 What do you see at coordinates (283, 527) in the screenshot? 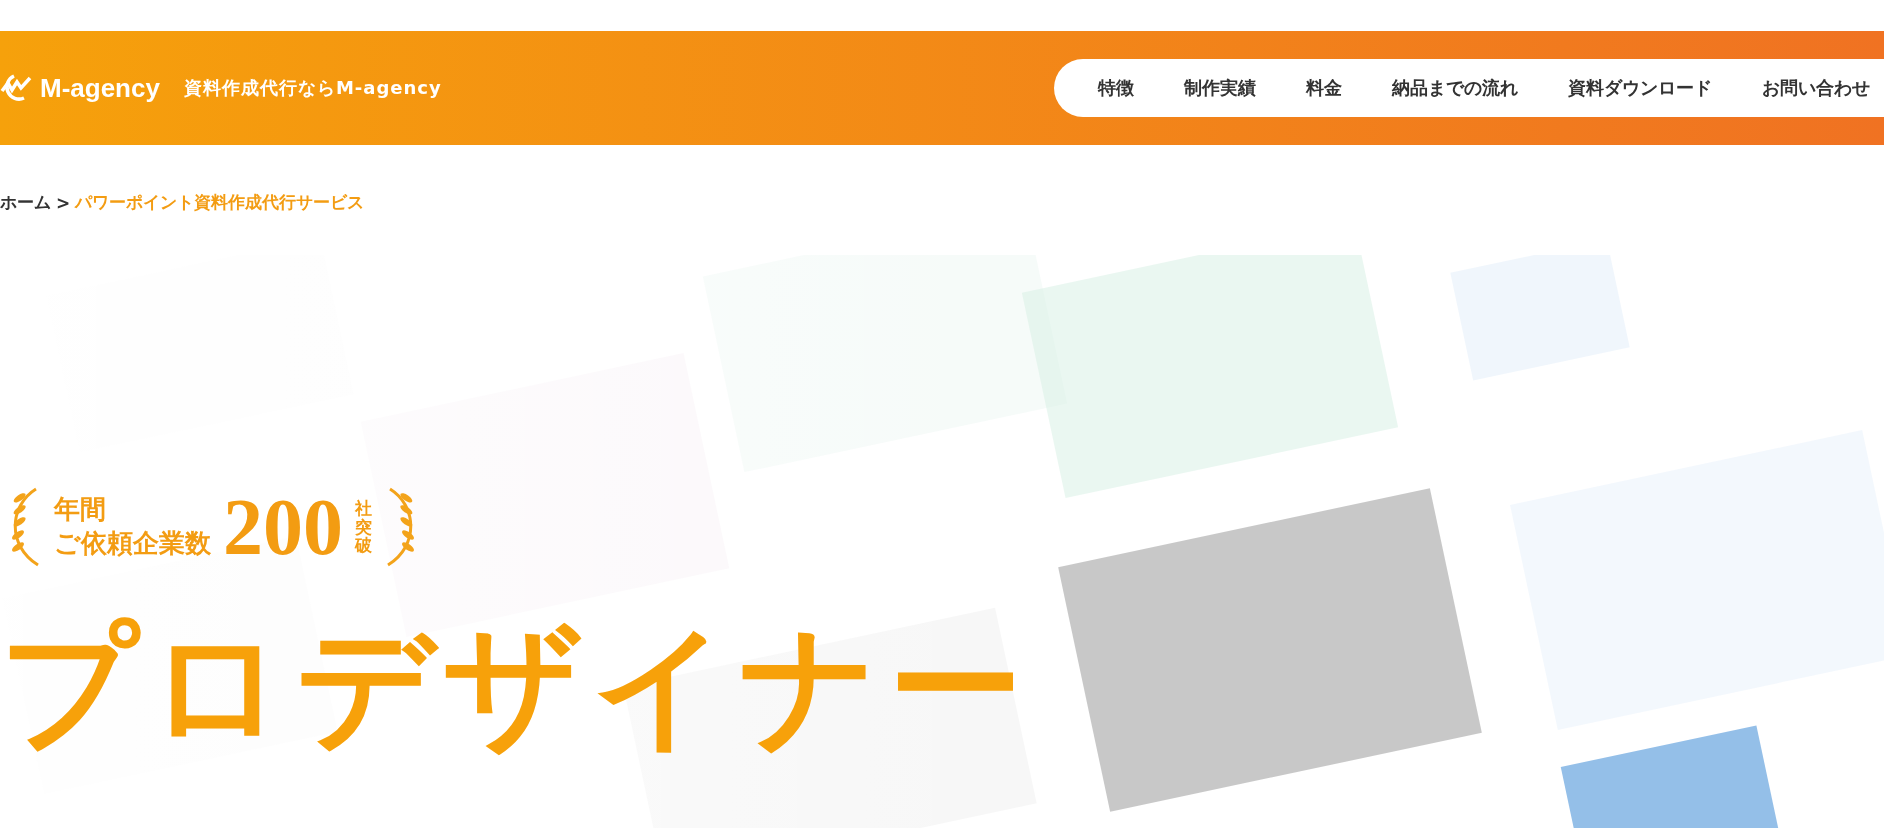
I see `badge-number: 200` at bounding box center [283, 527].